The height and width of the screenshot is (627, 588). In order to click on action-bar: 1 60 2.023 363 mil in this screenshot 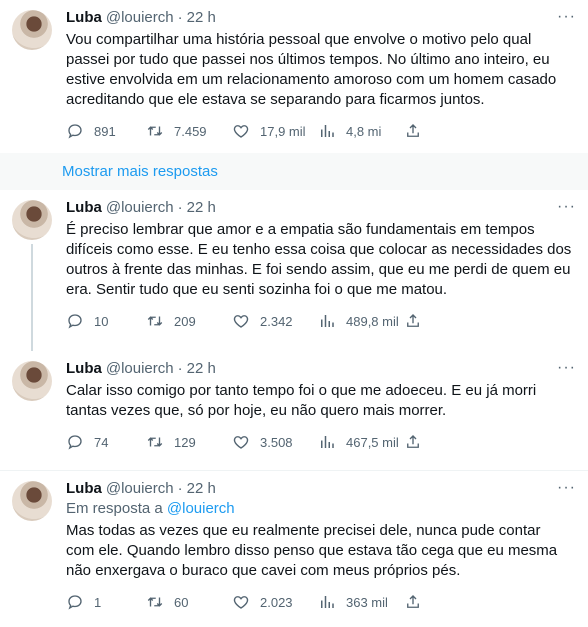, I will do `click(321, 602)`.